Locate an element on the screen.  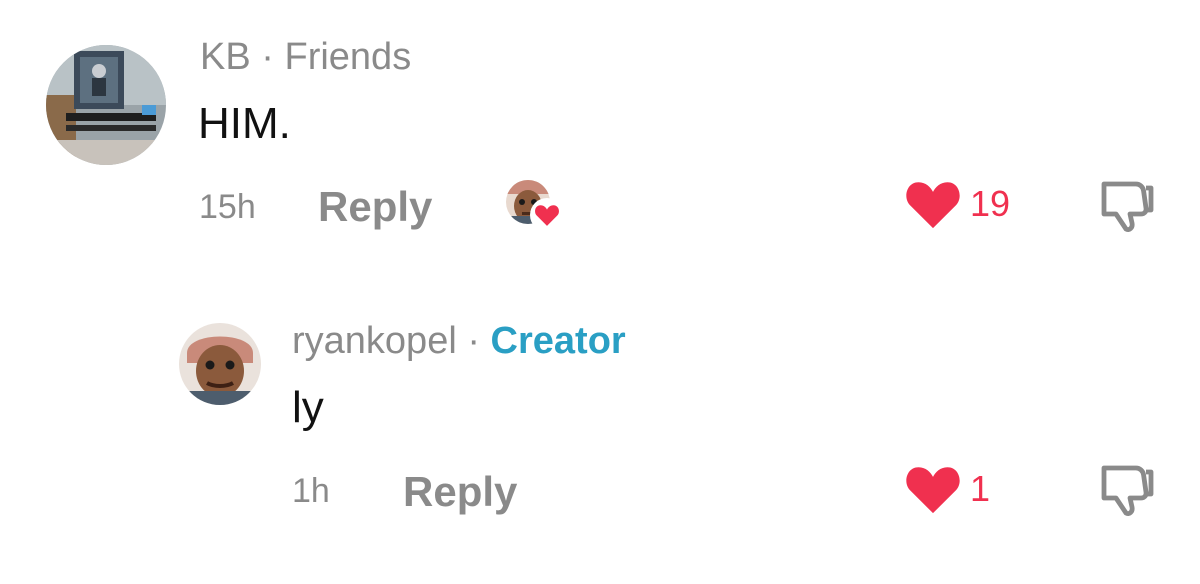
comment-text: ly is located at coordinates (308, 407).